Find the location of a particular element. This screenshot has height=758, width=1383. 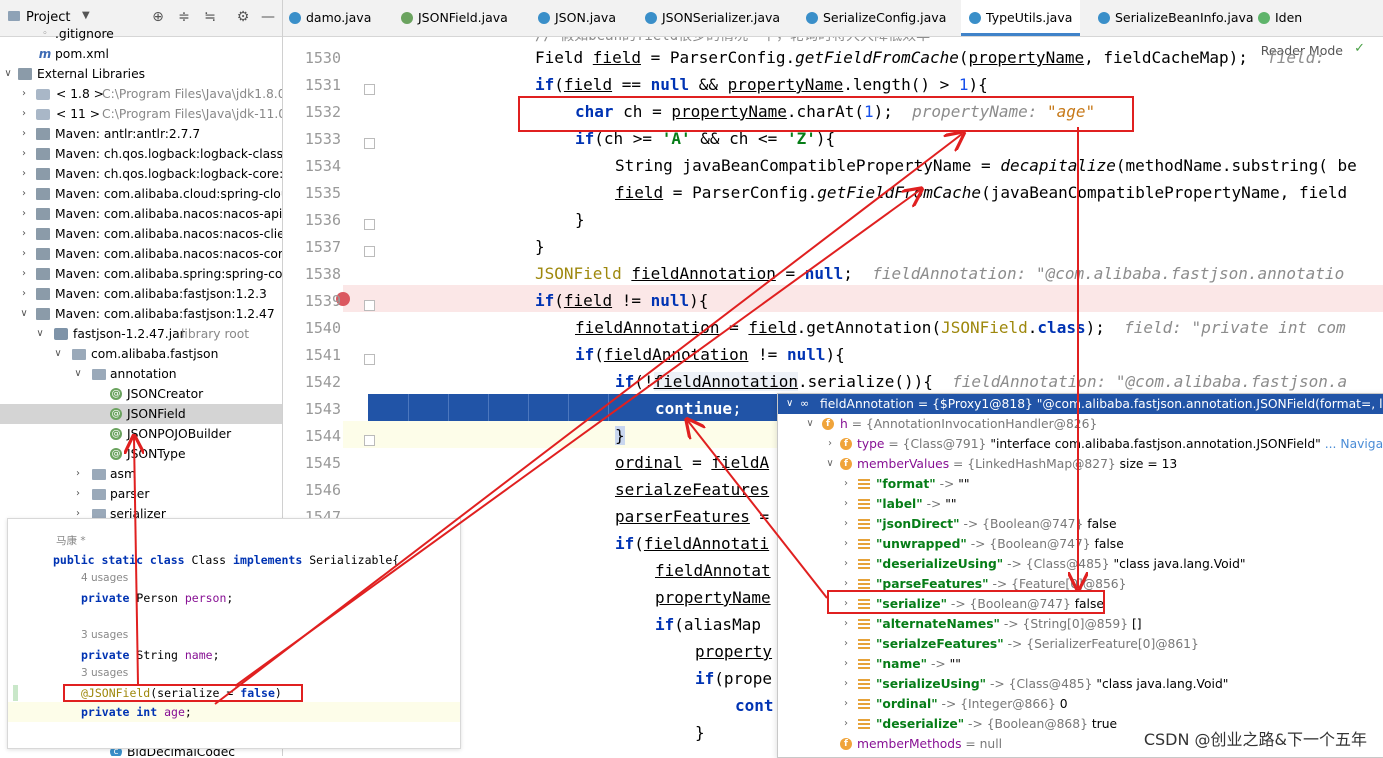

arrow-to-continue is located at coordinates (758, 510).